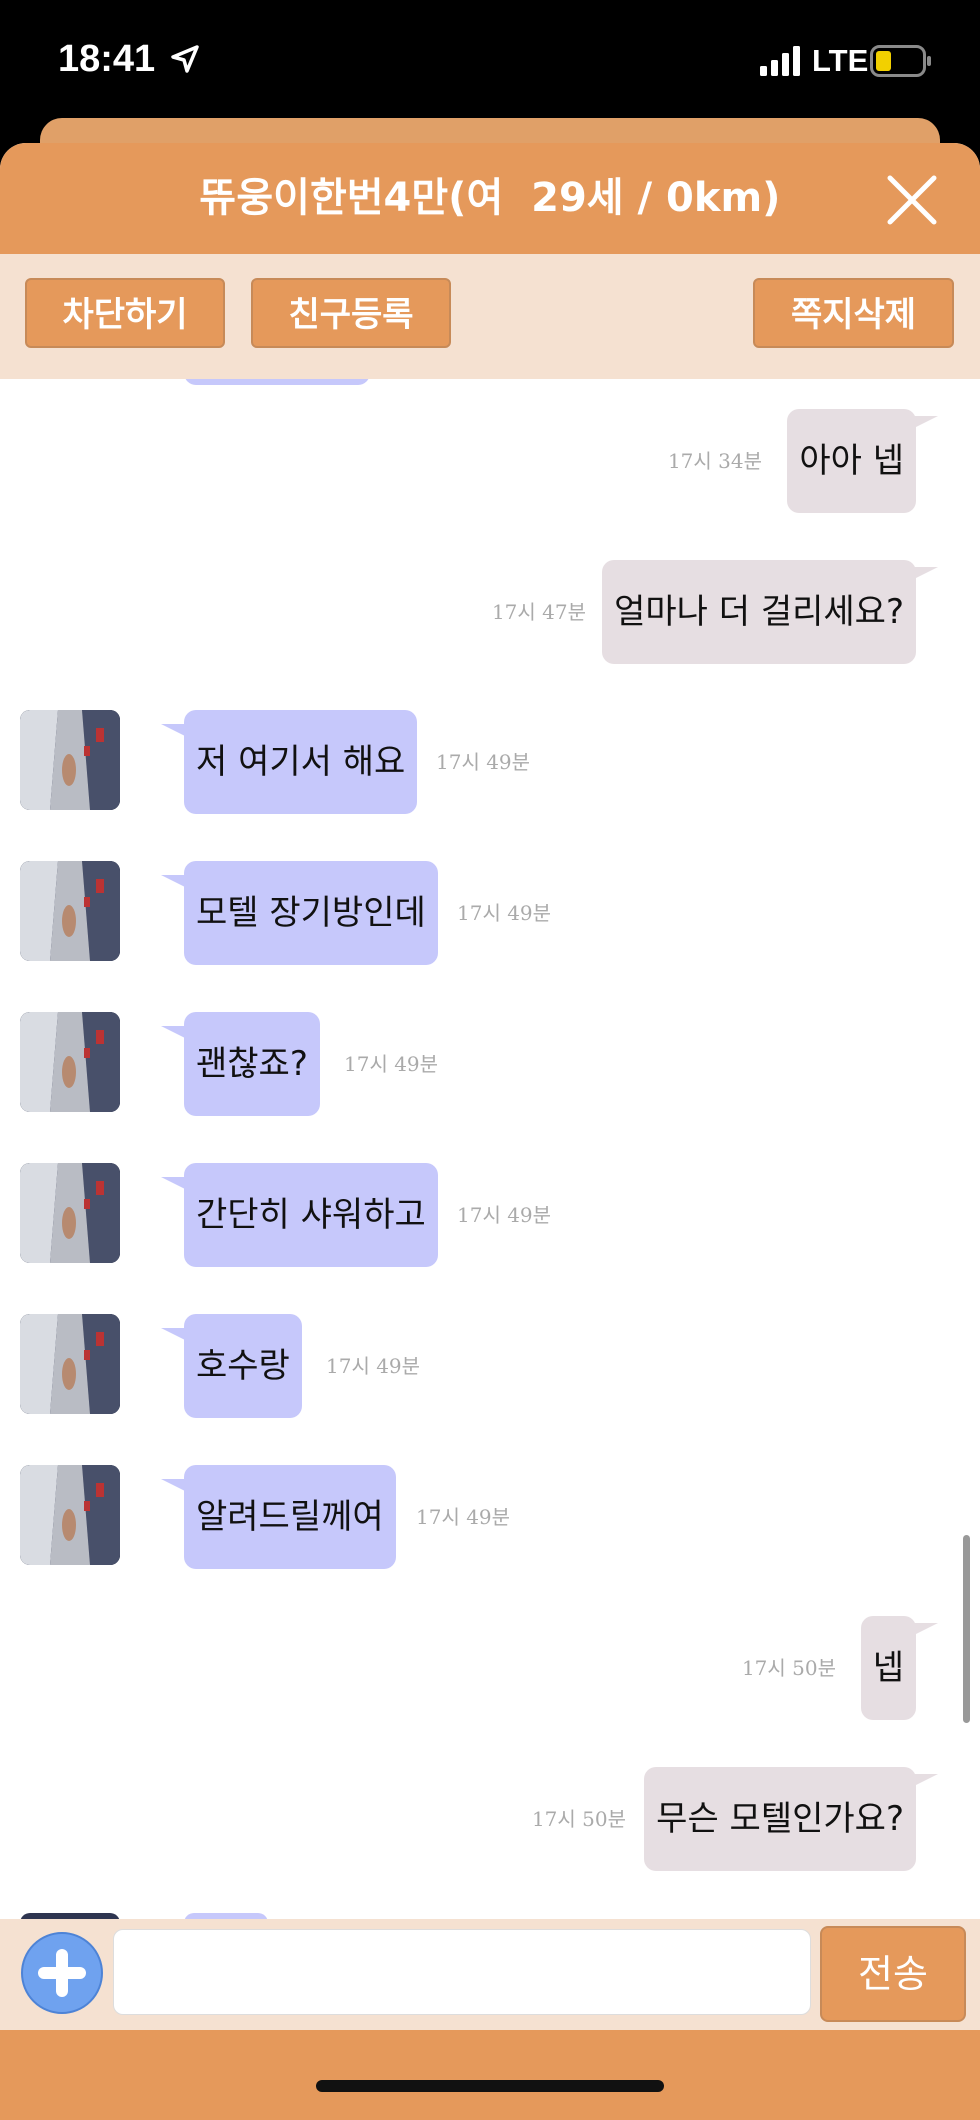 The height and width of the screenshot is (2120, 980). I want to click on block-button: 차단하기, so click(125, 313).